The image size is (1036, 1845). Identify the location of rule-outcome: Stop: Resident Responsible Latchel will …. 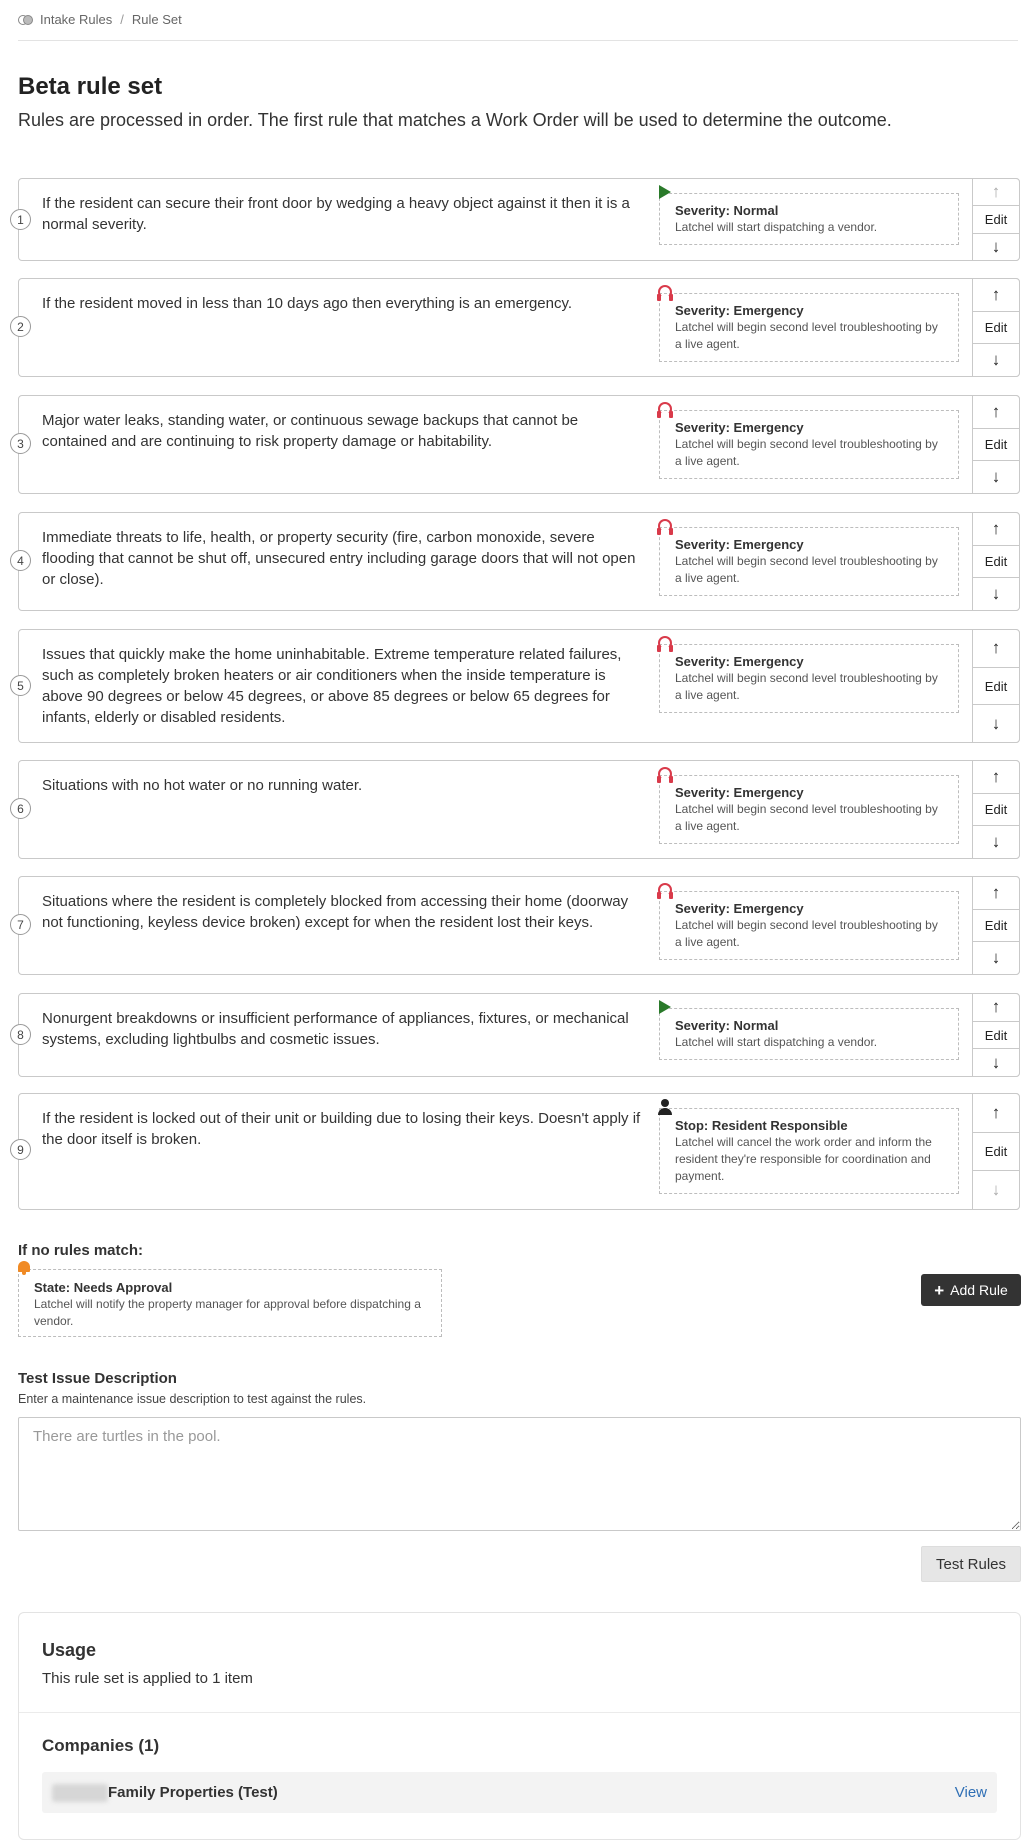
(808, 1146).